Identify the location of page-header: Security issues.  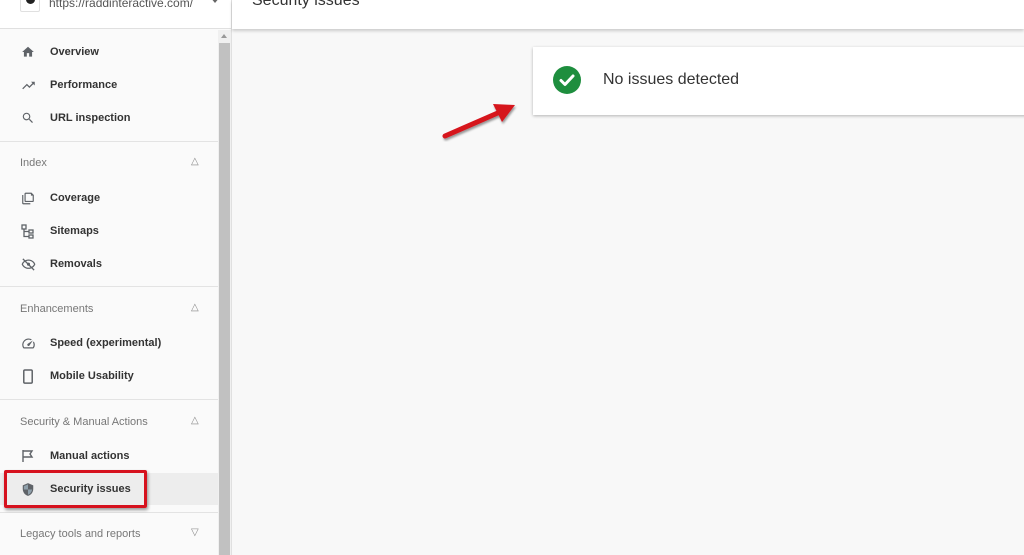
(628, 14).